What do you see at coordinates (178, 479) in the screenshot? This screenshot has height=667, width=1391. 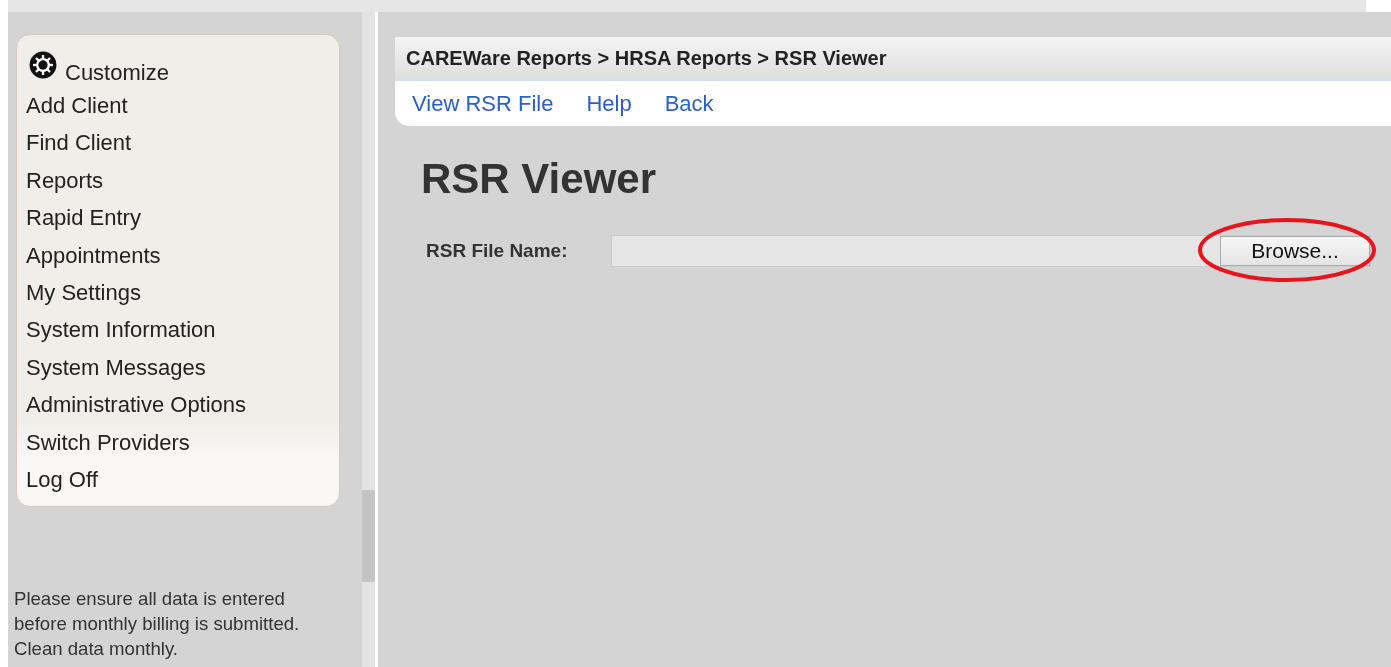 I see `sidebar-menu-item: Log Off` at bounding box center [178, 479].